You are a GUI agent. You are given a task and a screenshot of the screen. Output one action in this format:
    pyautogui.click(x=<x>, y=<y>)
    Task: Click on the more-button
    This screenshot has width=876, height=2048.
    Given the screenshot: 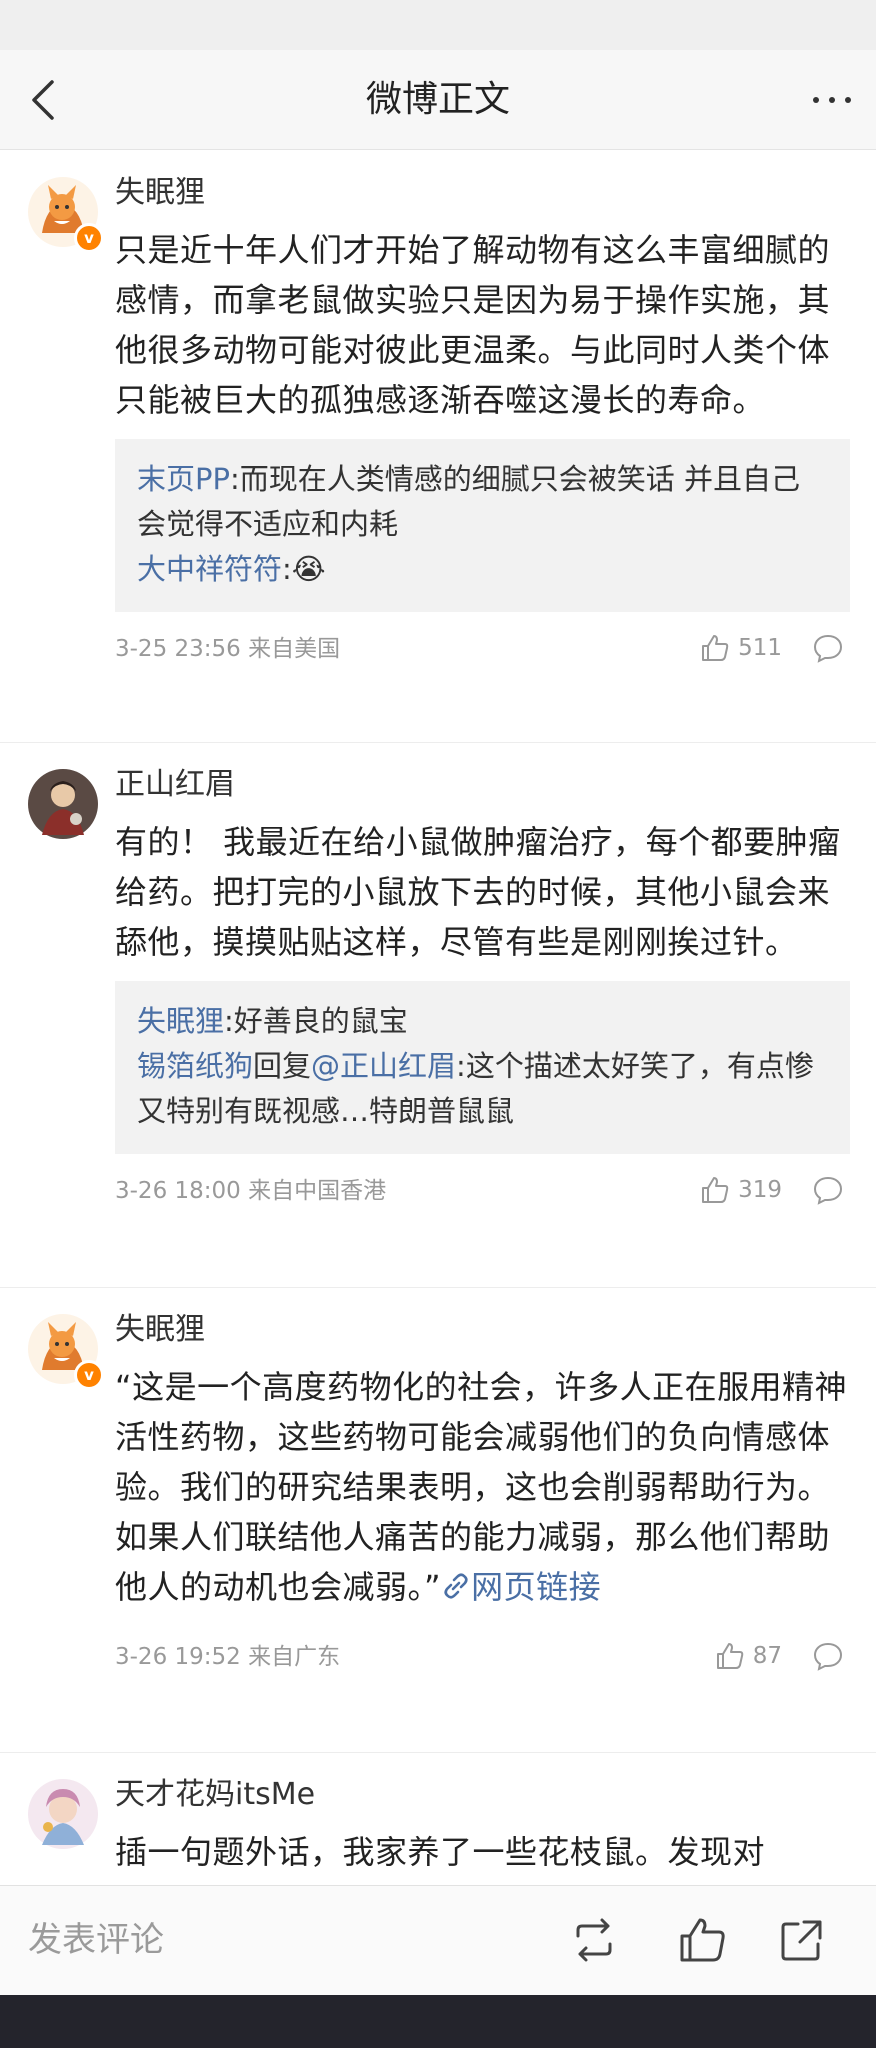 What is the action you would take?
    pyautogui.click(x=832, y=100)
    